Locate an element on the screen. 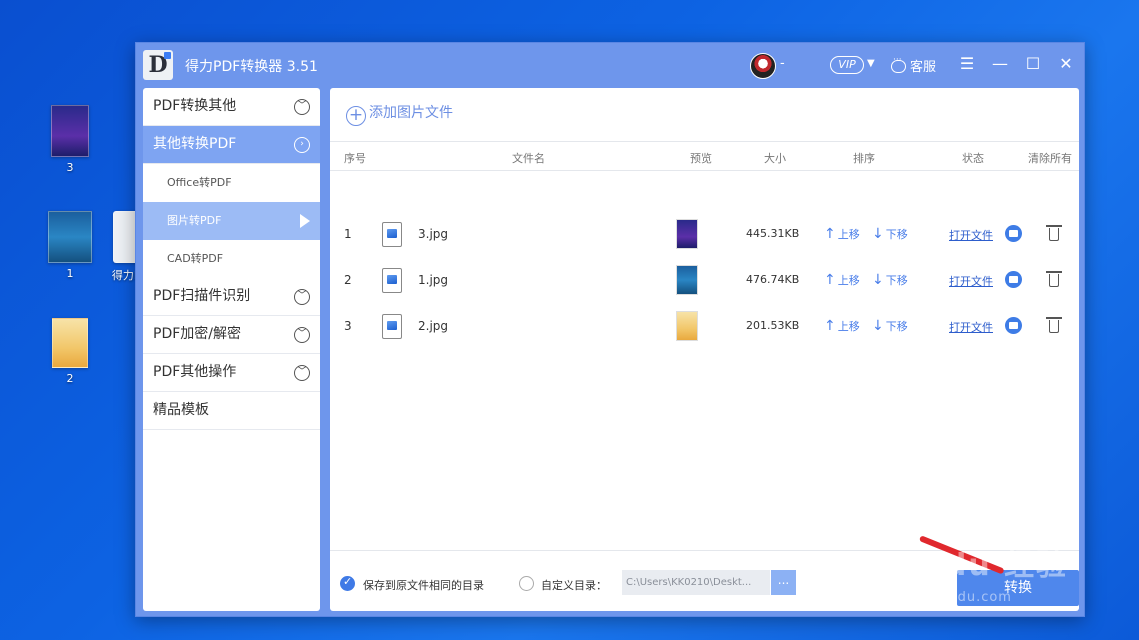 The image size is (1139, 640). custom-dir-radio is located at coordinates (526, 583).